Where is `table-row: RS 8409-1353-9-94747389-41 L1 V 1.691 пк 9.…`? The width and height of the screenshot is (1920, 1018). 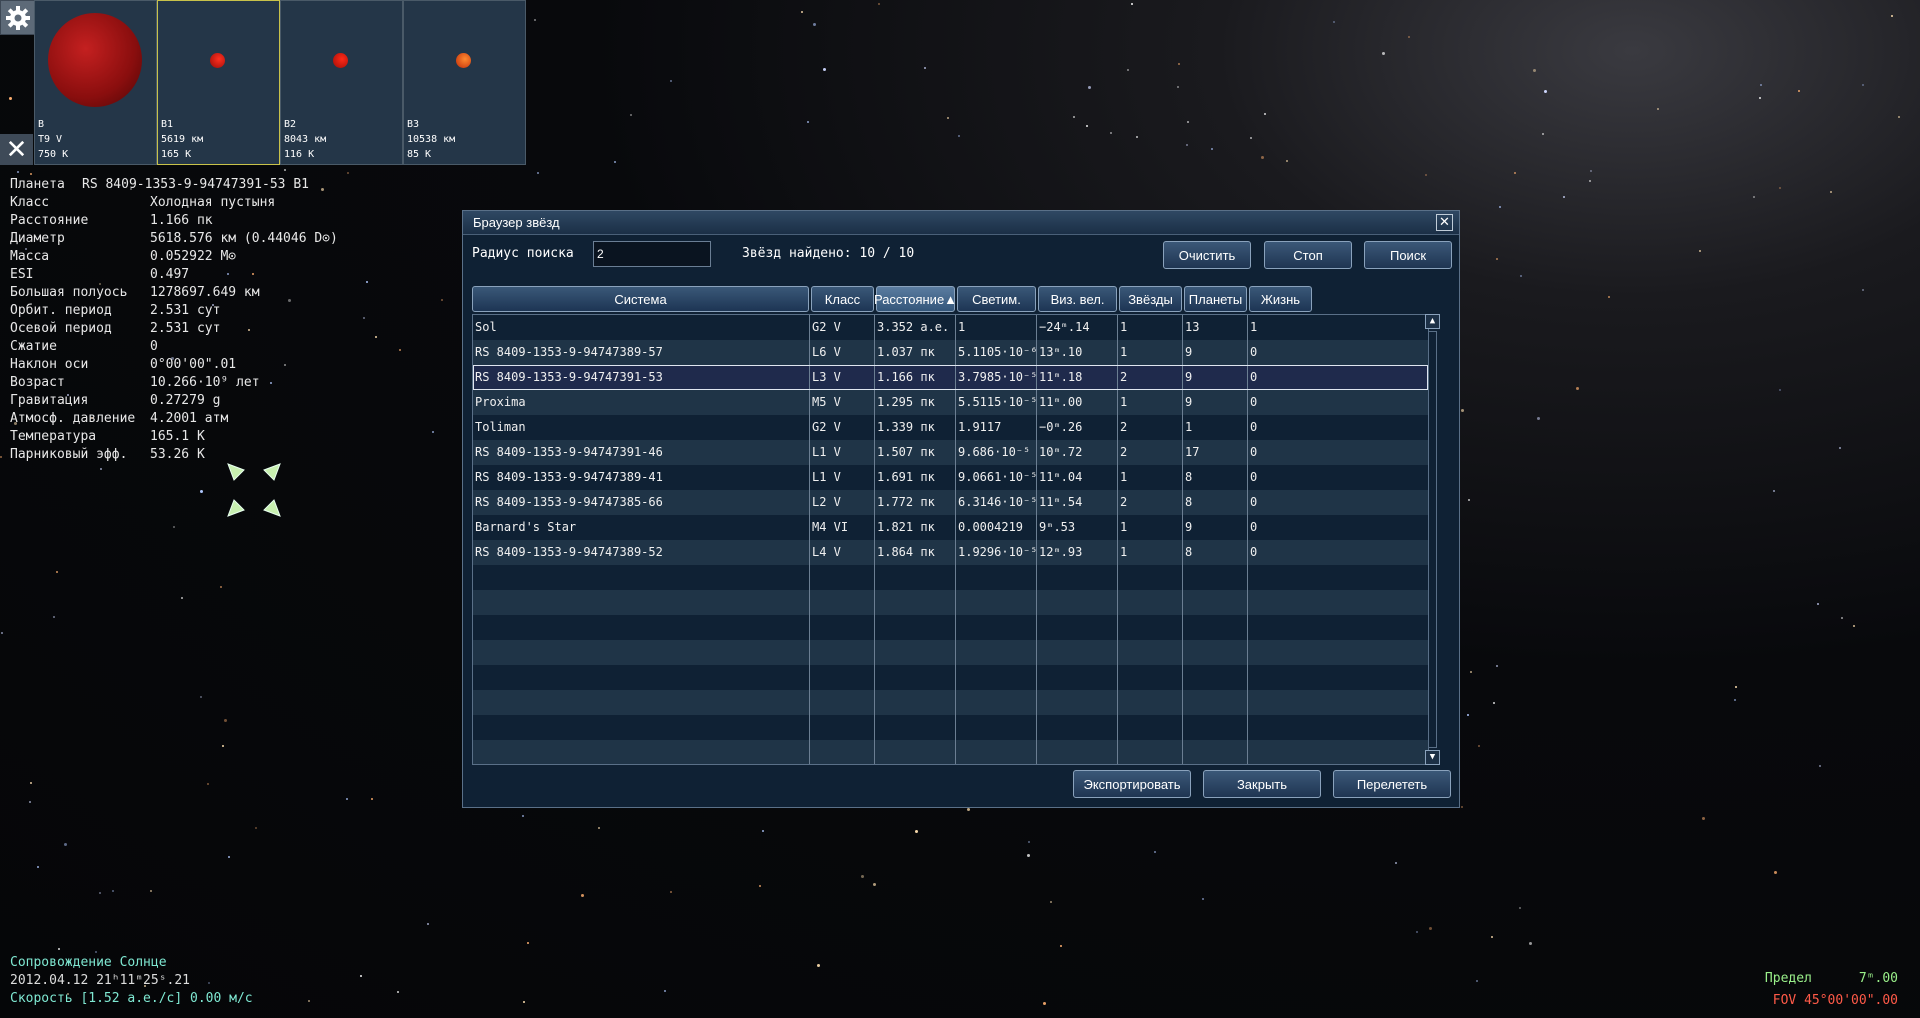
table-row: RS 8409-1353-9-94747389-41 L1 V 1.691 пк 9.… is located at coordinates (950, 477).